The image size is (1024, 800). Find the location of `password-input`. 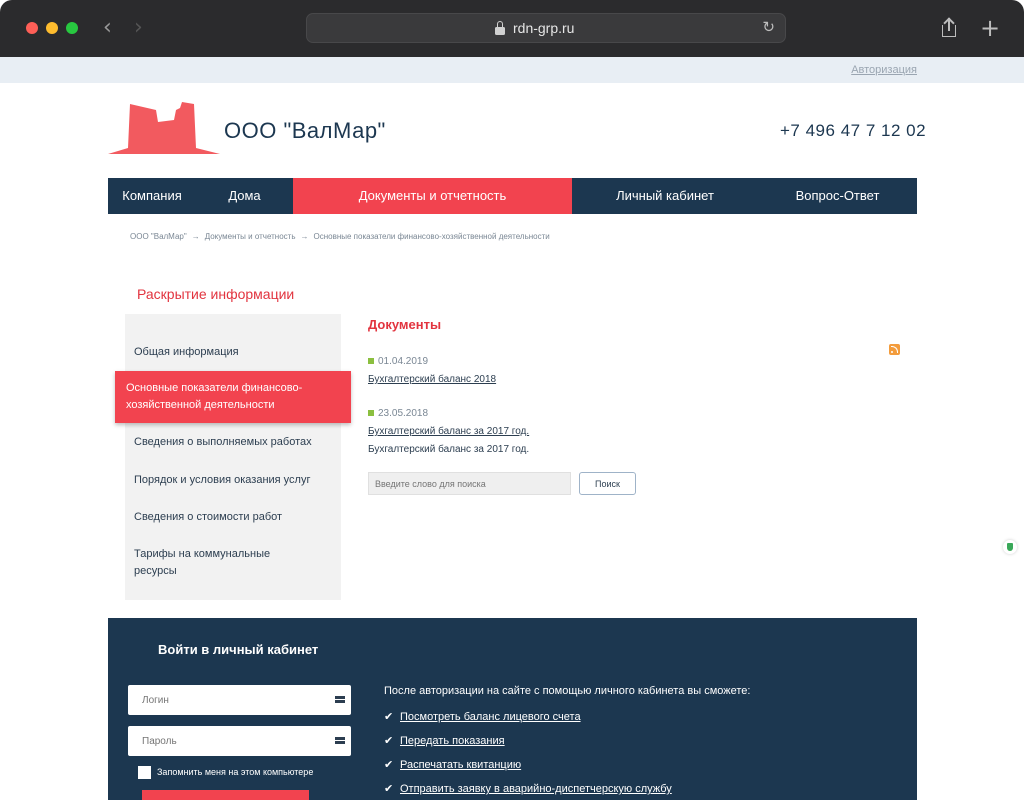

password-input is located at coordinates (239, 741).